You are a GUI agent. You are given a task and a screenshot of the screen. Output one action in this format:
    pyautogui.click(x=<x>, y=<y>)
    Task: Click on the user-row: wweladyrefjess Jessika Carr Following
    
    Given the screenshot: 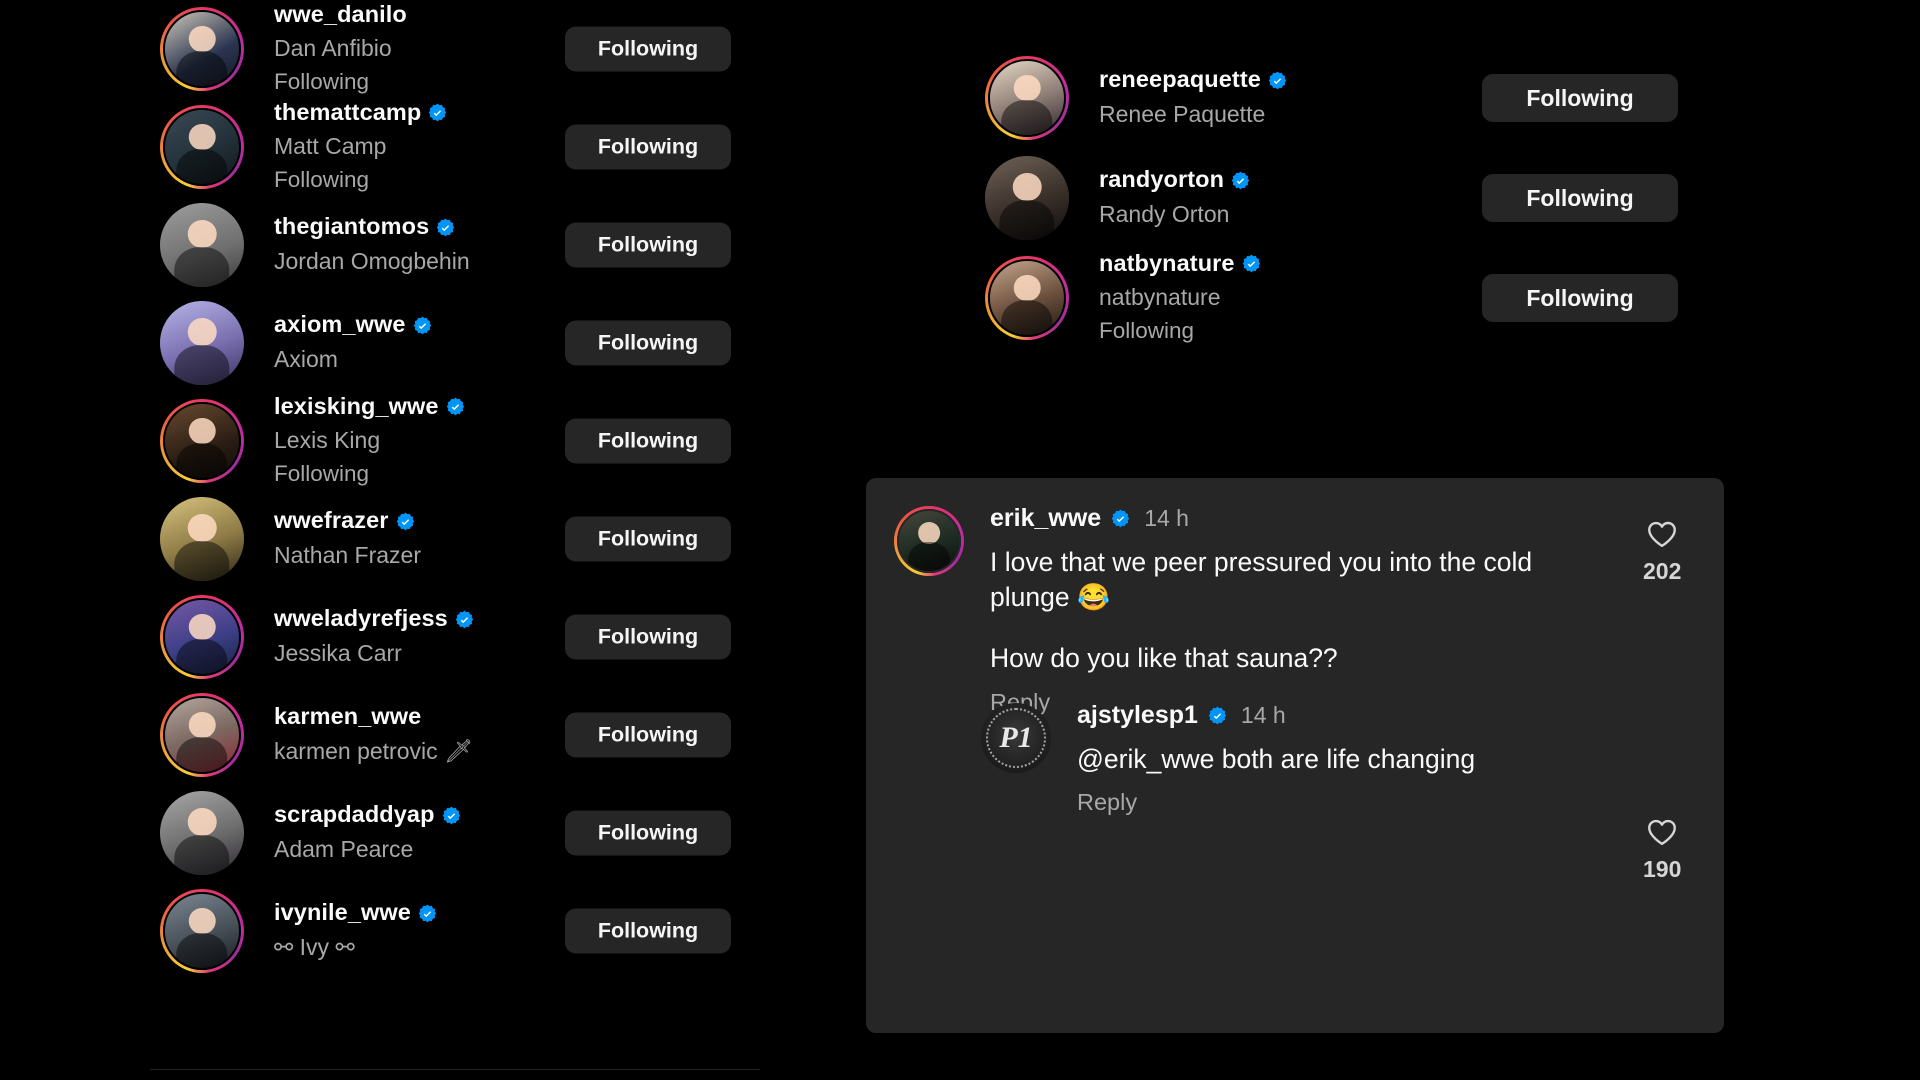 What is the action you would take?
    pyautogui.click(x=470, y=637)
    